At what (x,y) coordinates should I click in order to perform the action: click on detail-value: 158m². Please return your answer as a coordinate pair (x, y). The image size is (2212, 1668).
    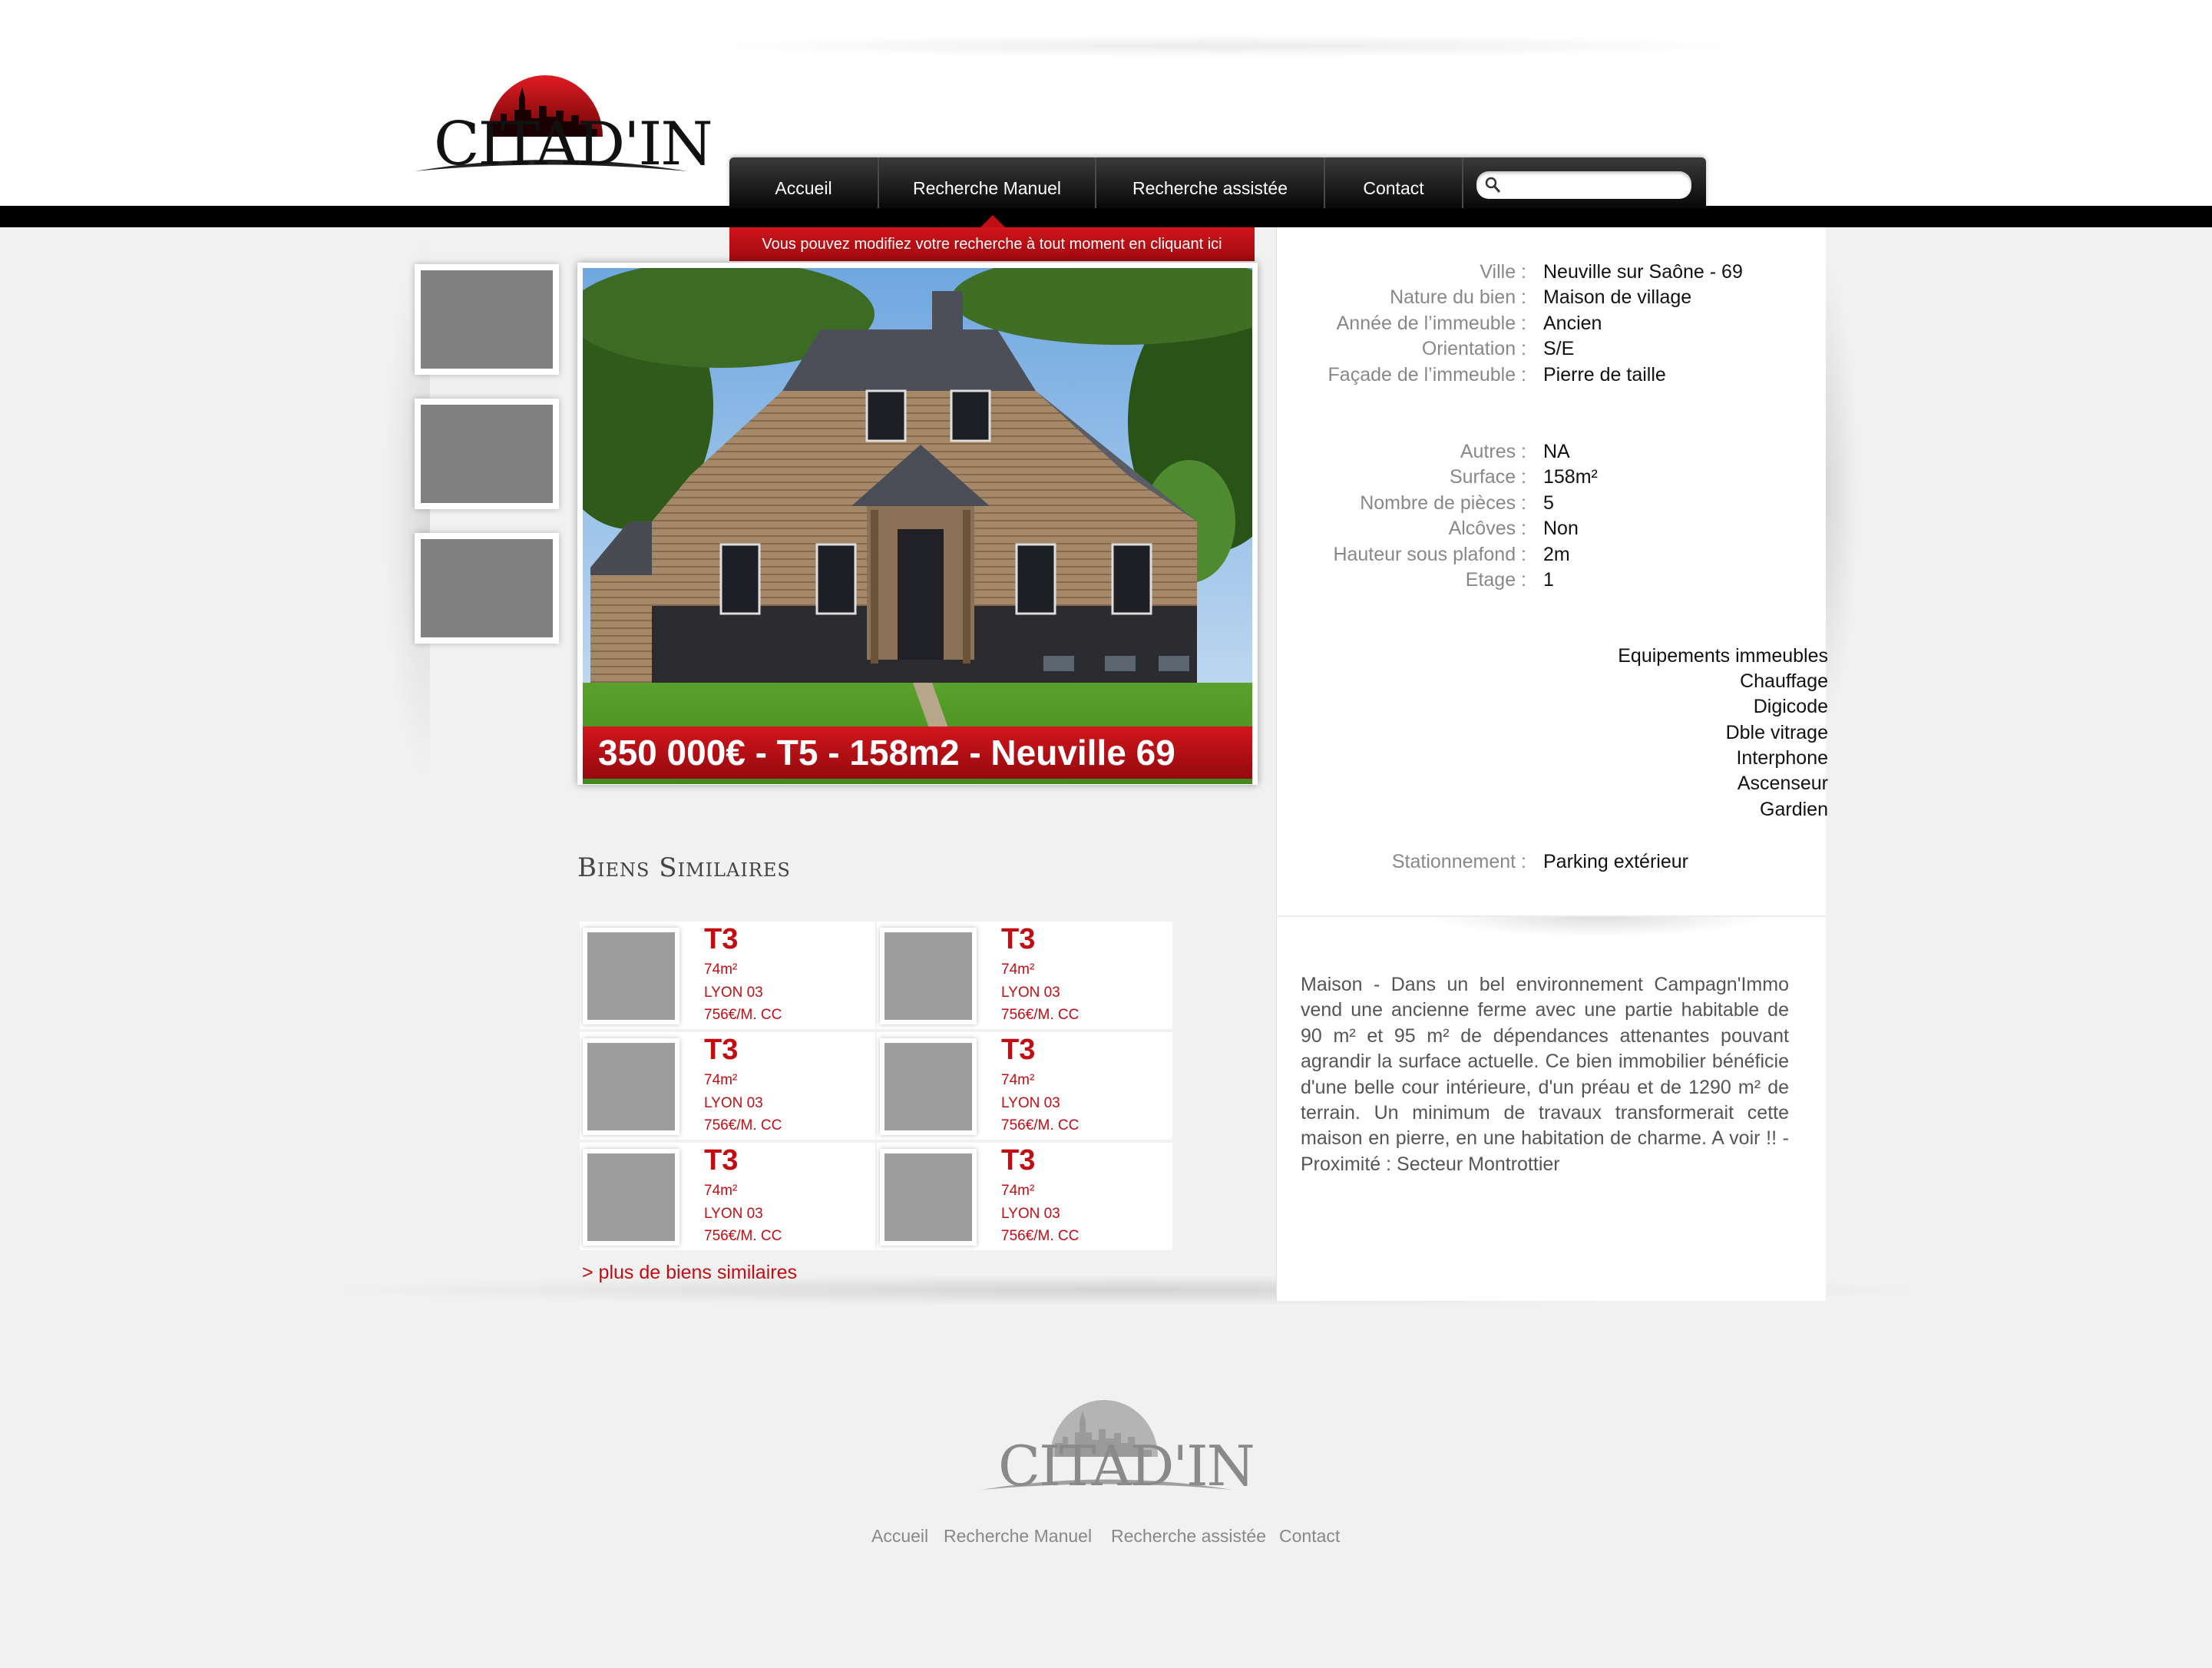
    Looking at the image, I should click on (1570, 477).